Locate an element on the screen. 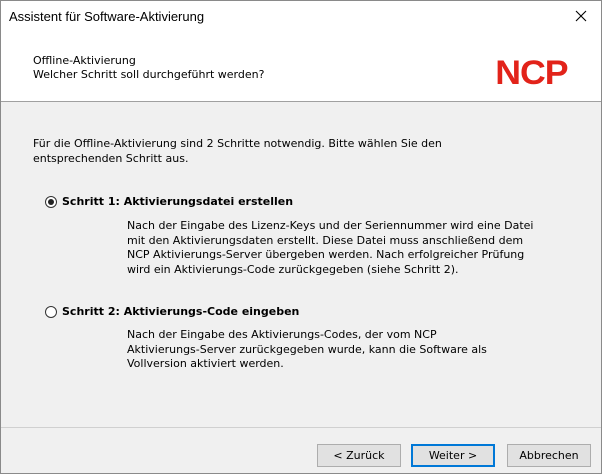  footer-divider is located at coordinates (301, 427).